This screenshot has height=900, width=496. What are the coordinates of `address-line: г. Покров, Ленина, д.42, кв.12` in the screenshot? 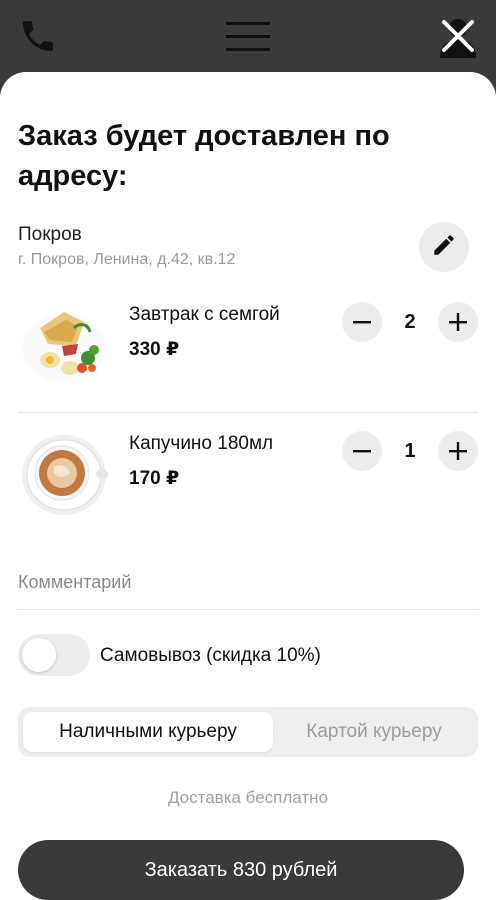 It's located at (127, 259).